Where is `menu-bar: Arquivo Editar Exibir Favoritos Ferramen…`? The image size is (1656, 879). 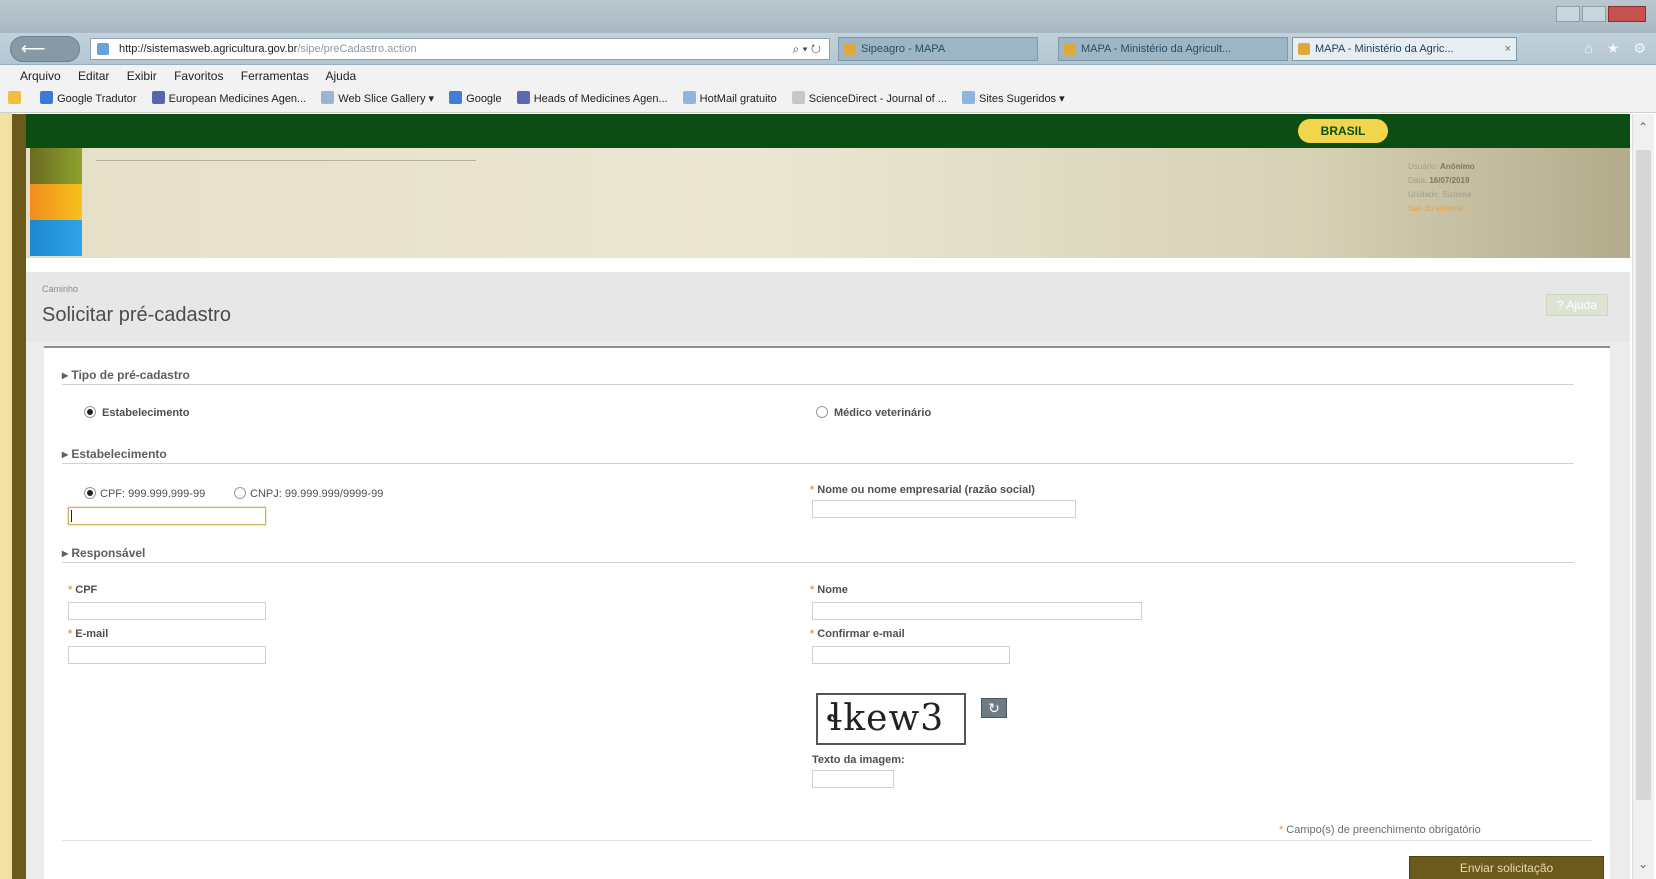
menu-bar: Arquivo Editar Exibir Favoritos Ferramen… is located at coordinates (828, 76).